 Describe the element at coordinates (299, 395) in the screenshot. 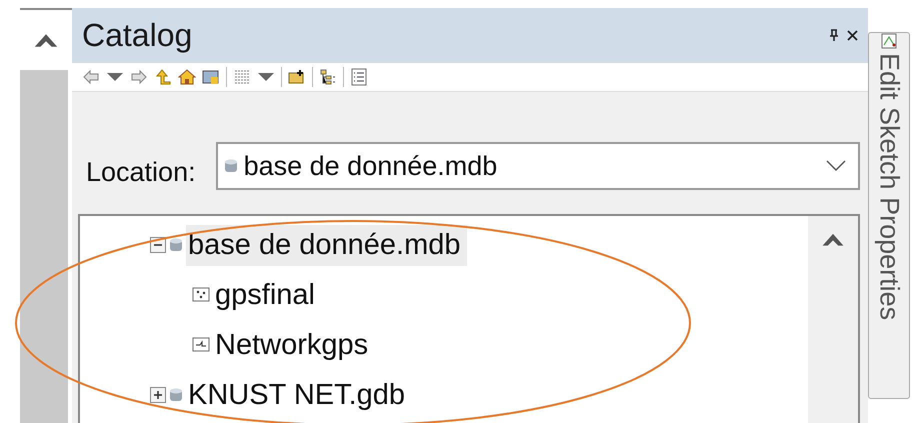

I see `tree-item: KNUST NET.gdb` at that location.